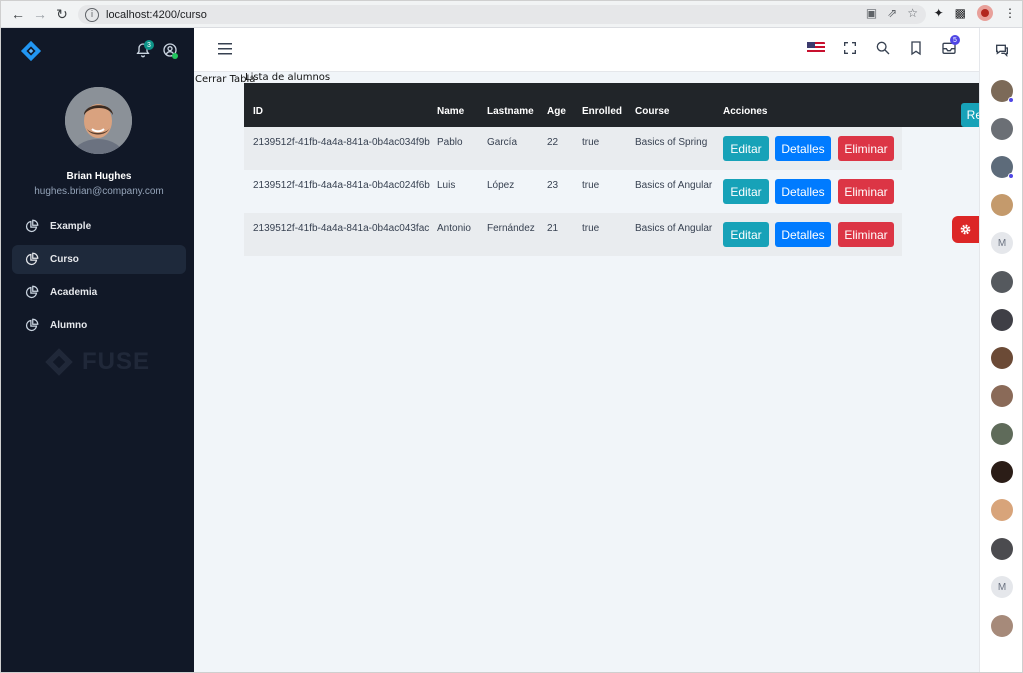 This screenshot has height=673, width=1023. I want to click on user-email: hughes.brian@company.com, so click(99, 191).